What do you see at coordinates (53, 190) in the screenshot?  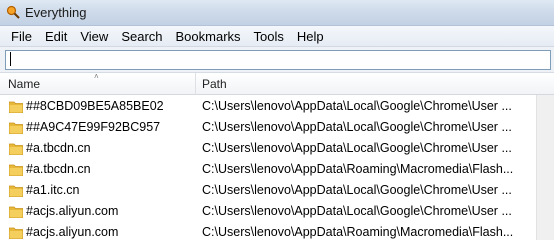 I see `file-name: #a1.itc.cn` at bounding box center [53, 190].